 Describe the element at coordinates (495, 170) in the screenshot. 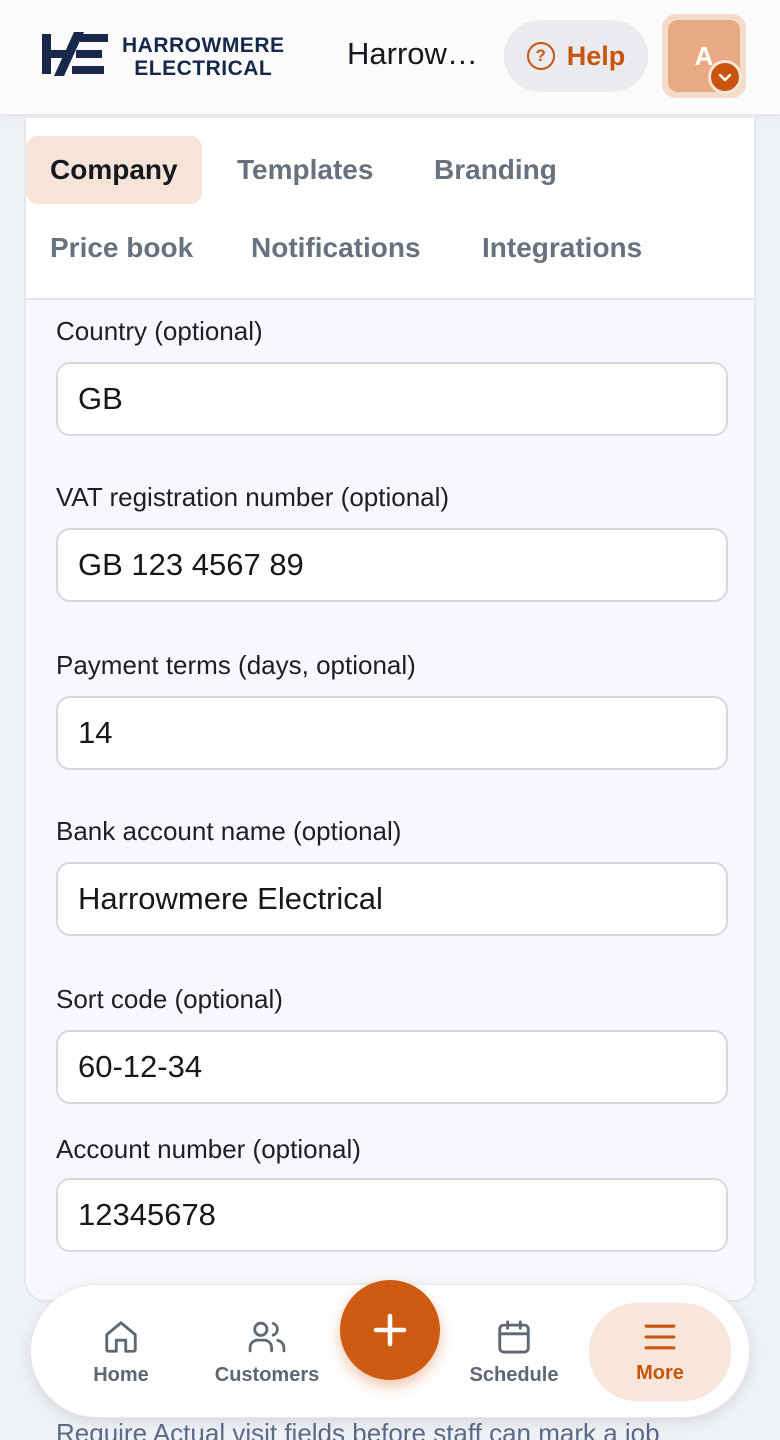

I see `tab-branding: Branding` at that location.